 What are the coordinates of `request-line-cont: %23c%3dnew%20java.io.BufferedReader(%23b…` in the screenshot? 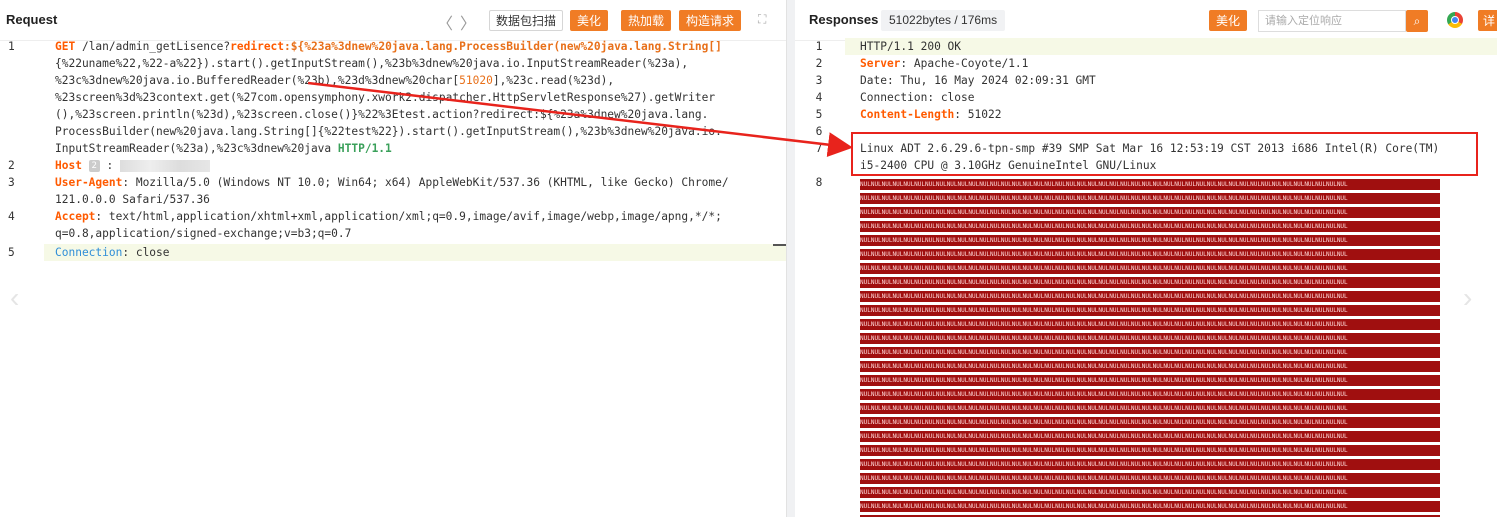 It's located at (335, 80).